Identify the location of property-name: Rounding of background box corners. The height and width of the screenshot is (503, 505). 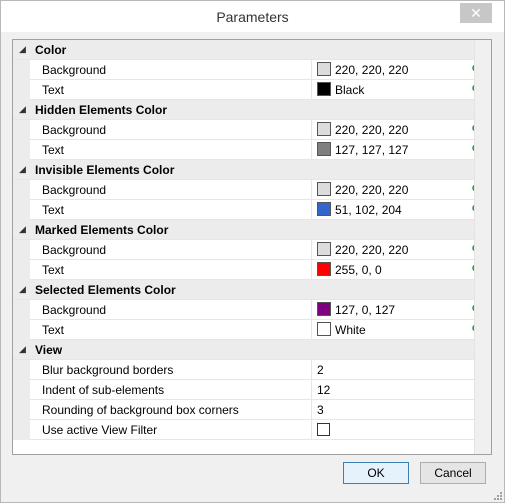
(140, 410).